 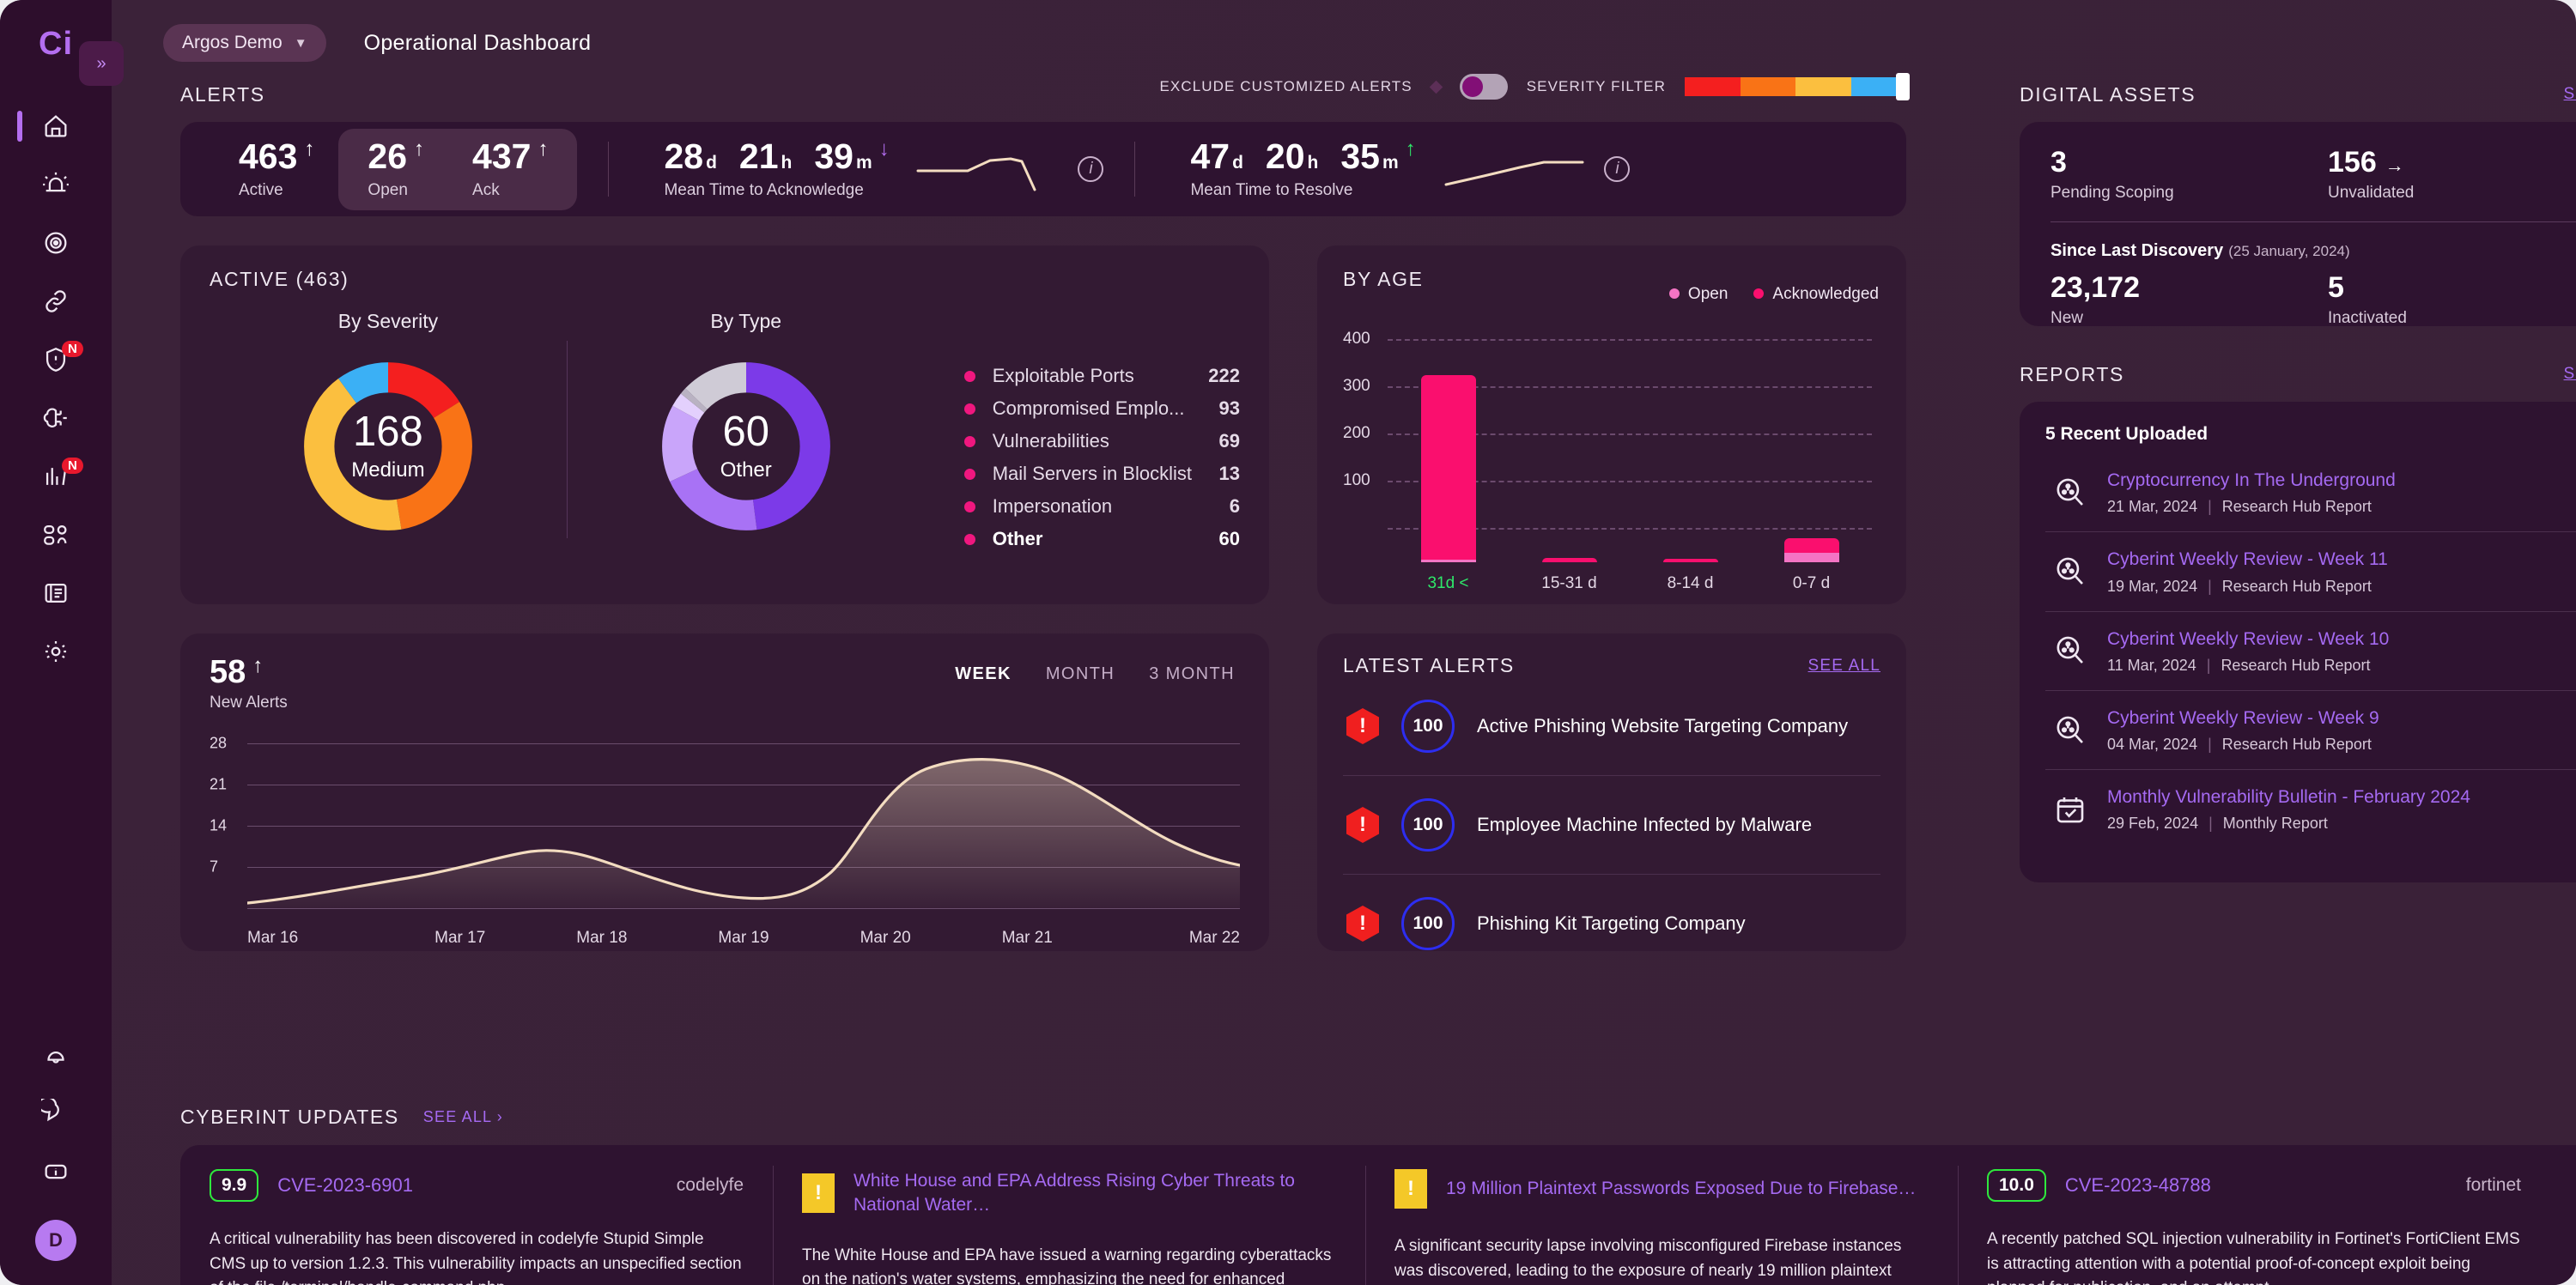 What do you see at coordinates (2189, 175) in the screenshot?
I see `stat-pending-scoping: 3 Pending Scoping` at bounding box center [2189, 175].